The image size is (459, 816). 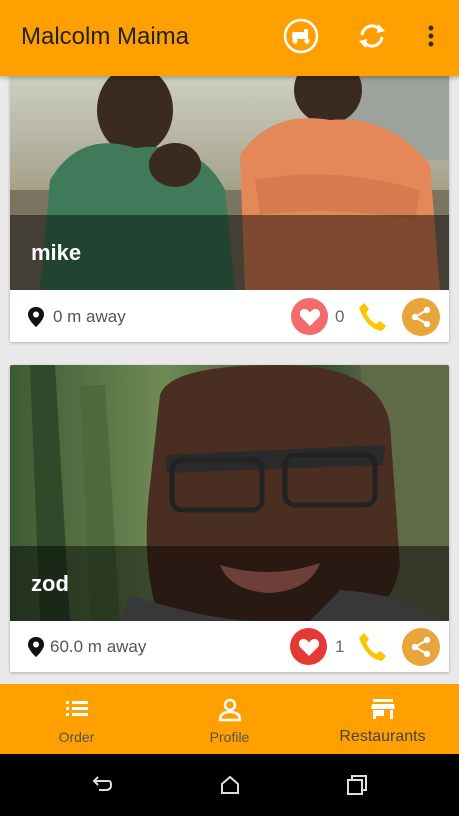 I want to click on scooter-icon, so click(x=301, y=36).